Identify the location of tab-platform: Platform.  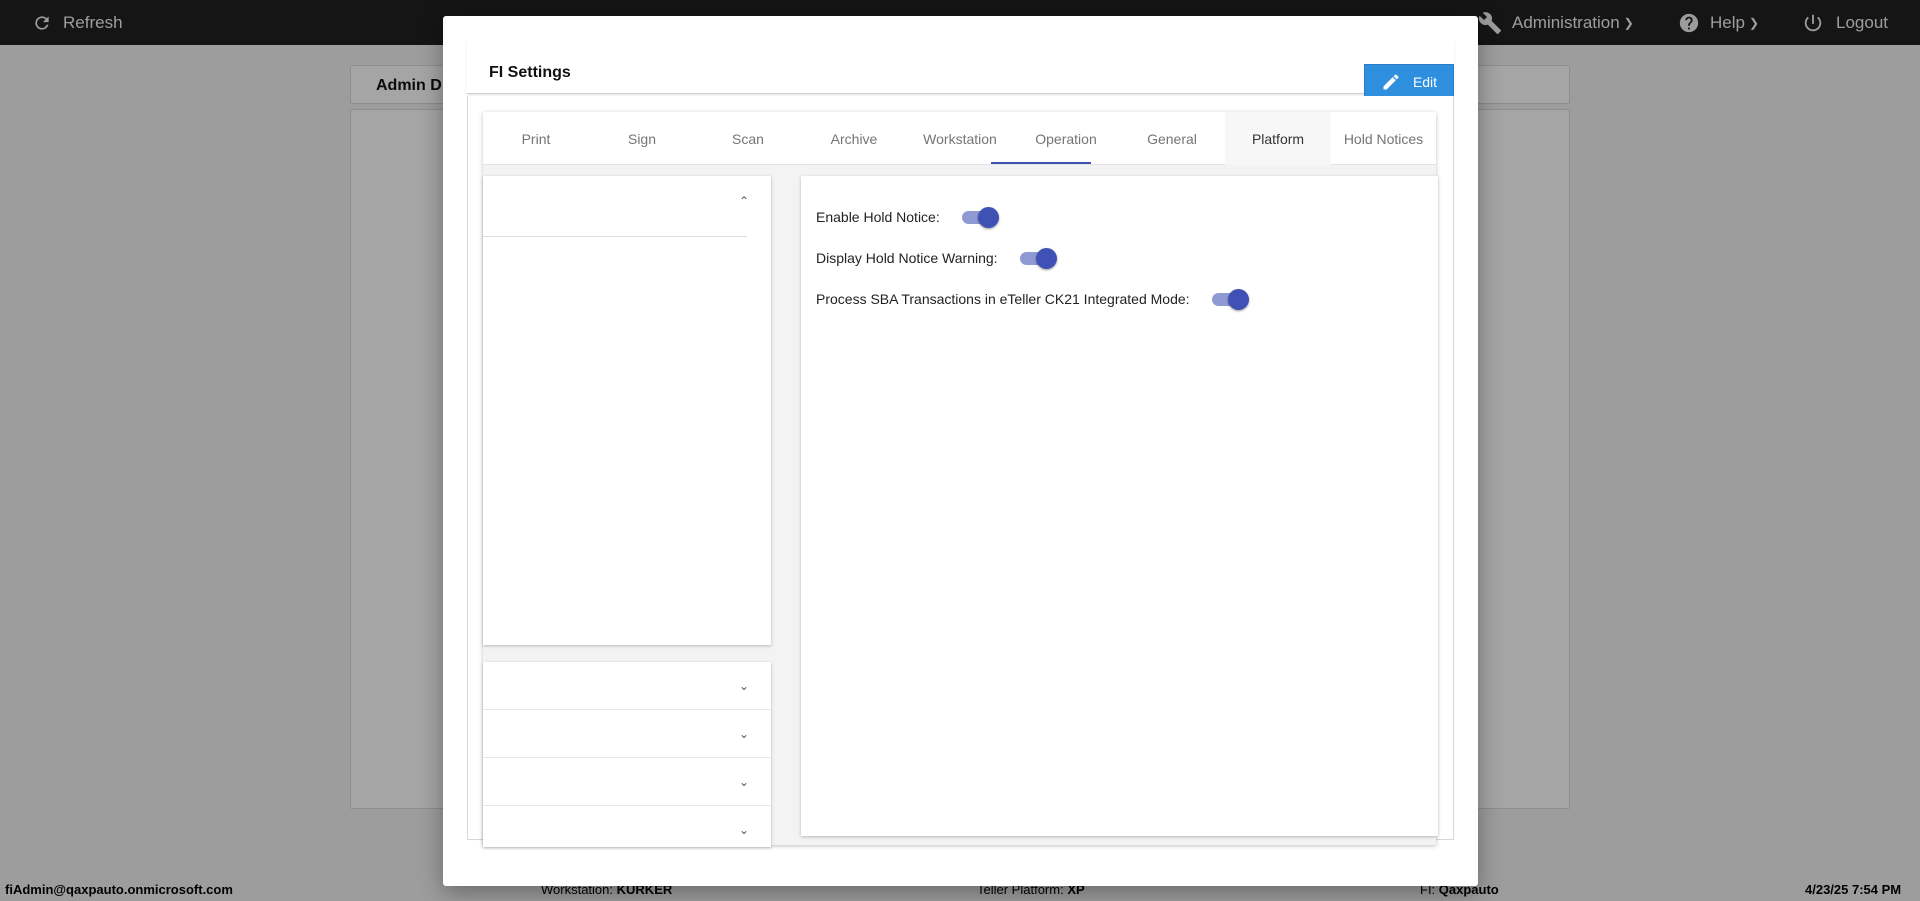
(1278, 138).